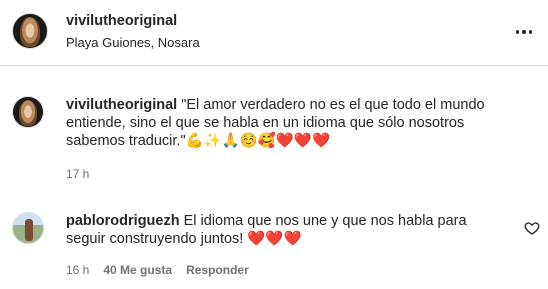  What do you see at coordinates (524, 32) in the screenshot?
I see `more-options-icon` at bounding box center [524, 32].